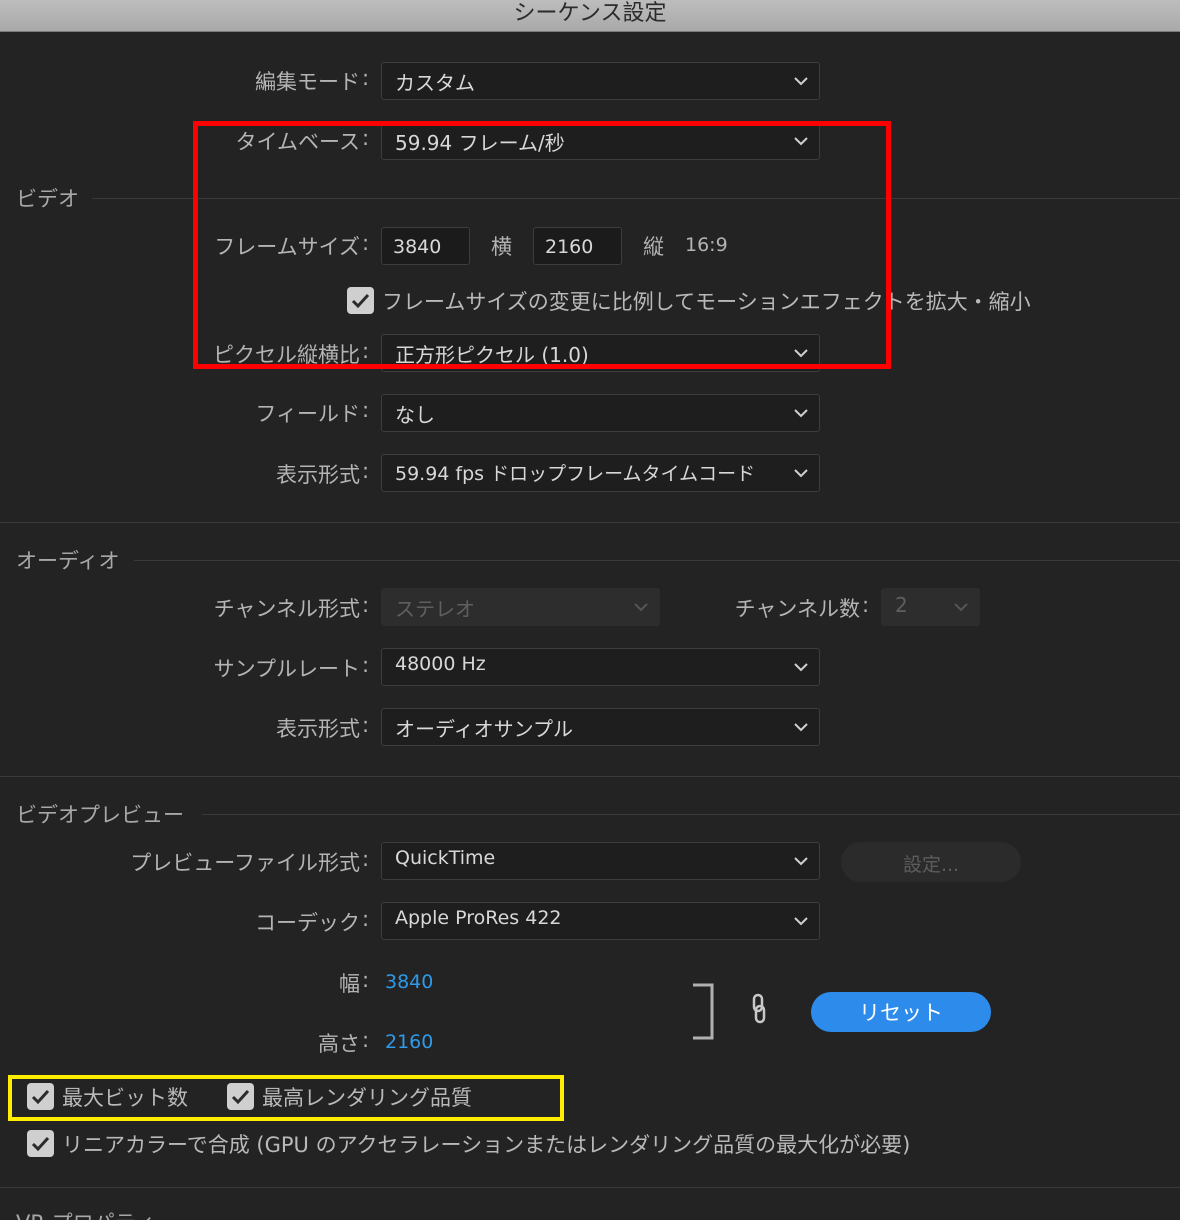  Describe the element at coordinates (492, 355) in the screenshot. I see `pixel-aspect-value: 正方形ピクセル (1.0)` at that location.